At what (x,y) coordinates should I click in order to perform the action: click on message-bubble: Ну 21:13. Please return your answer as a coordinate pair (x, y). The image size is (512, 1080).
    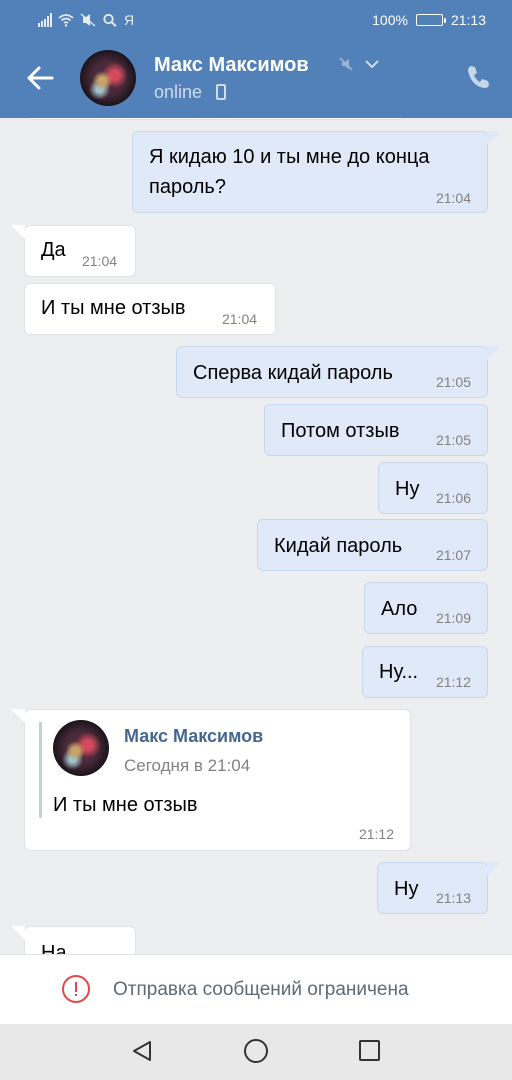
    Looking at the image, I should click on (439, 888).